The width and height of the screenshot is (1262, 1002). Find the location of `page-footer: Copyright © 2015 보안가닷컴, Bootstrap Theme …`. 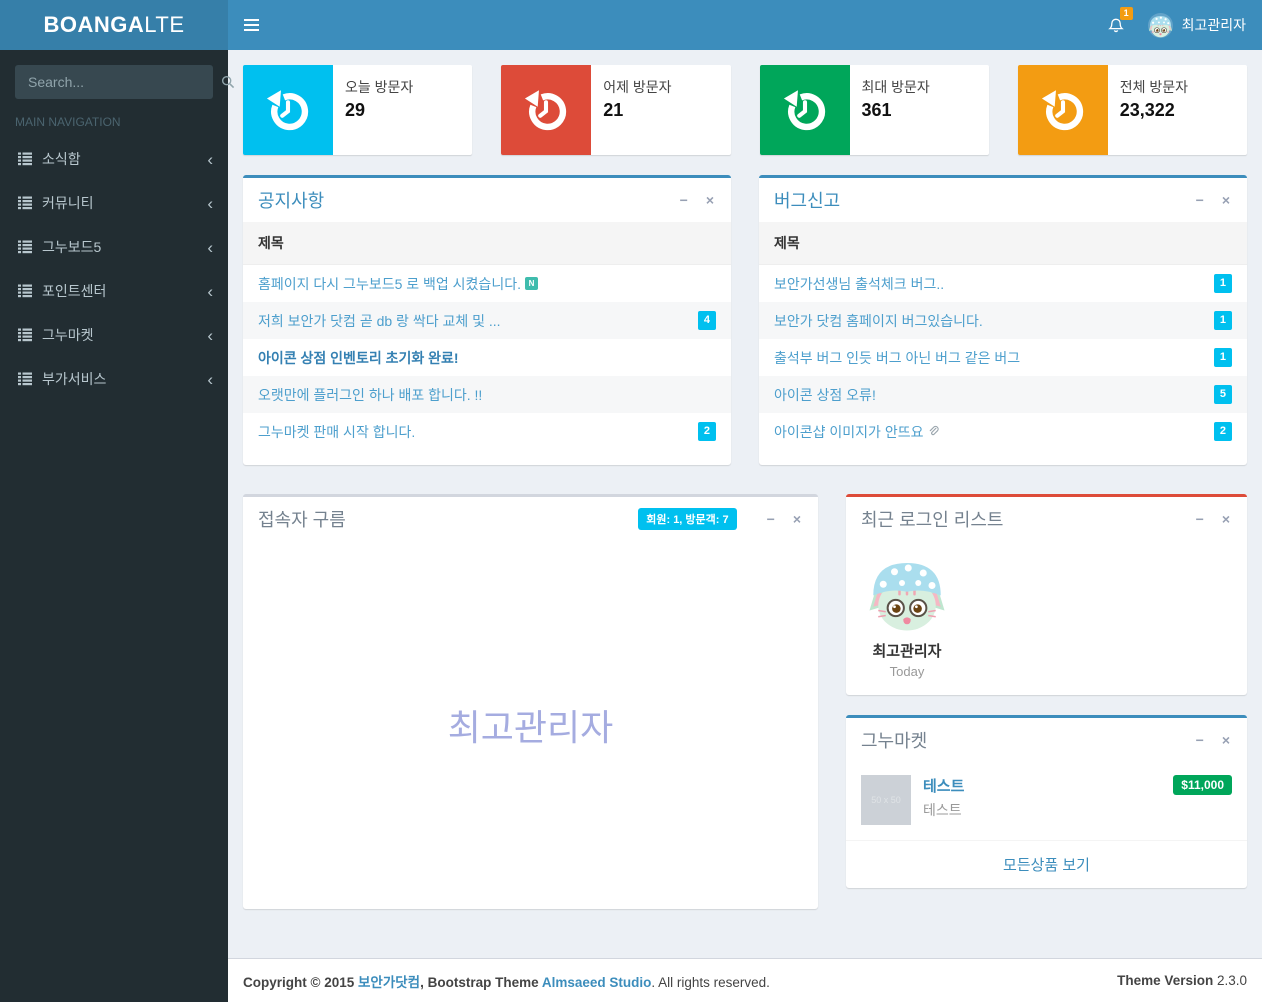

page-footer: Copyright © 2015 보안가닷컴, Bootstrap Theme … is located at coordinates (745, 980).